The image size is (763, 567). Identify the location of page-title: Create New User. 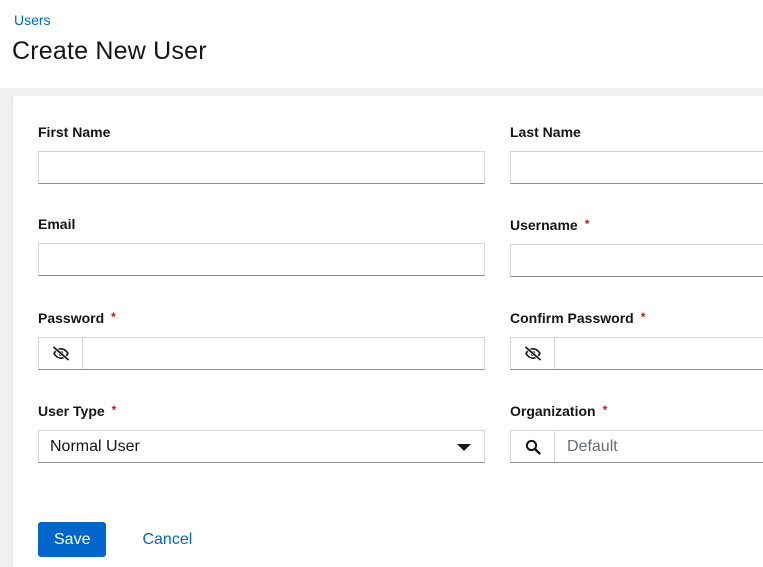
(109, 51).